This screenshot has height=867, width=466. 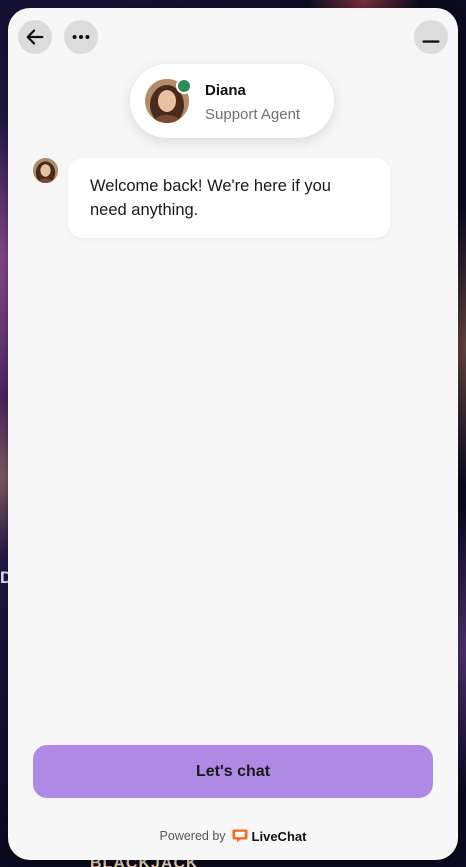 What do you see at coordinates (240, 836) in the screenshot?
I see `livechat-logo-icon` at bounding box center [240, 836].